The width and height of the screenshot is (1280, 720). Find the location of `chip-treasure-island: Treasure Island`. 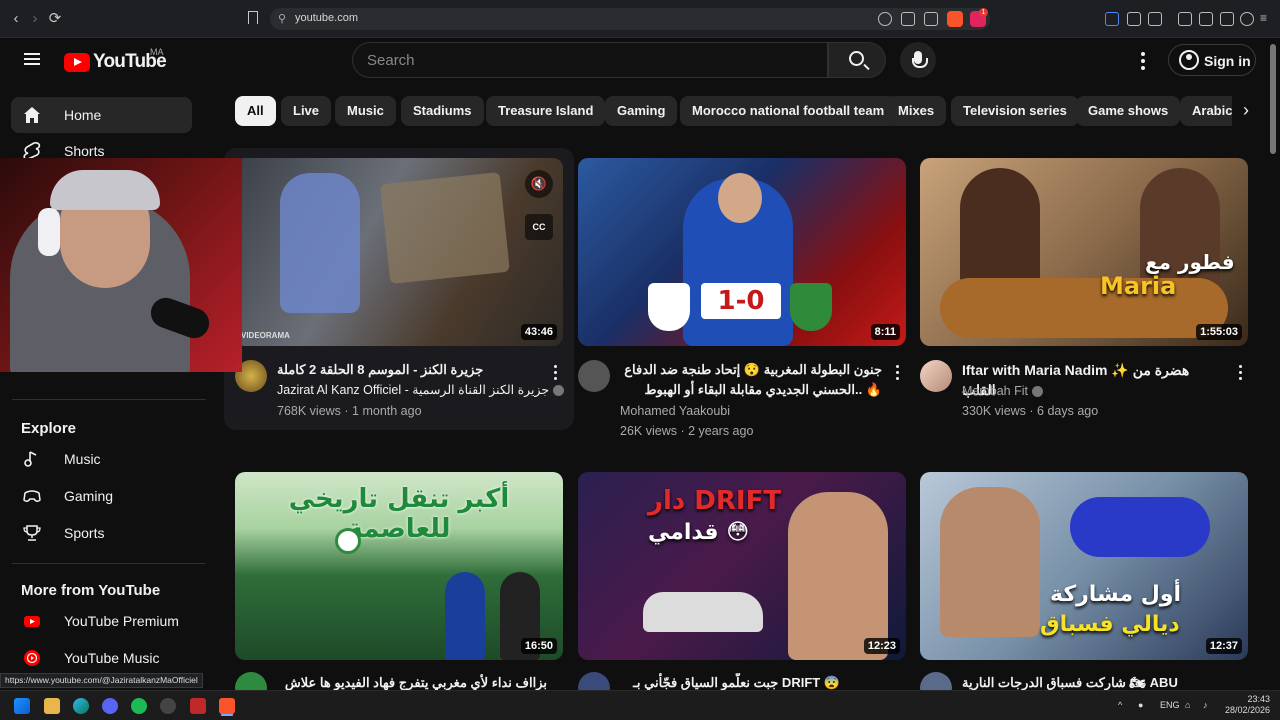

chip-treasure-island: Treasure Island is located at coordinates (546, 111).